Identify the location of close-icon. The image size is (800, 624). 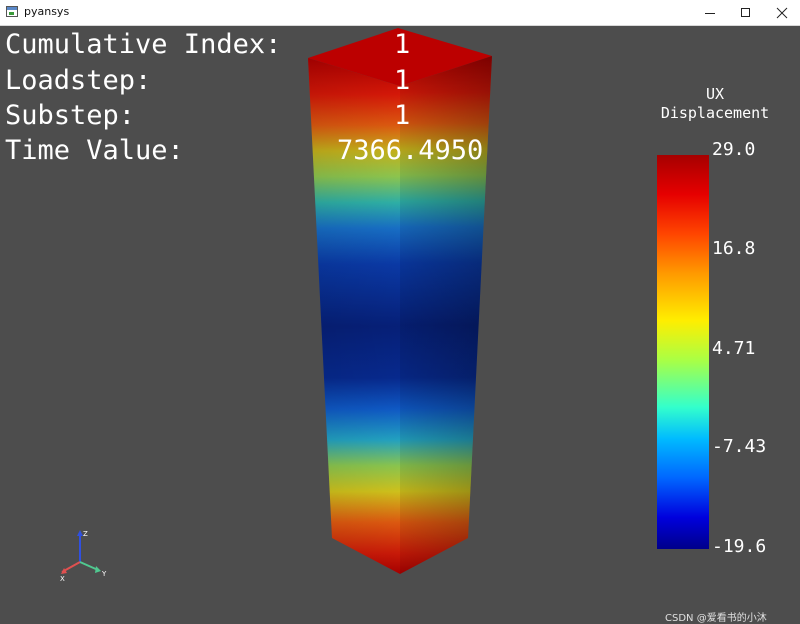
(782, 13).